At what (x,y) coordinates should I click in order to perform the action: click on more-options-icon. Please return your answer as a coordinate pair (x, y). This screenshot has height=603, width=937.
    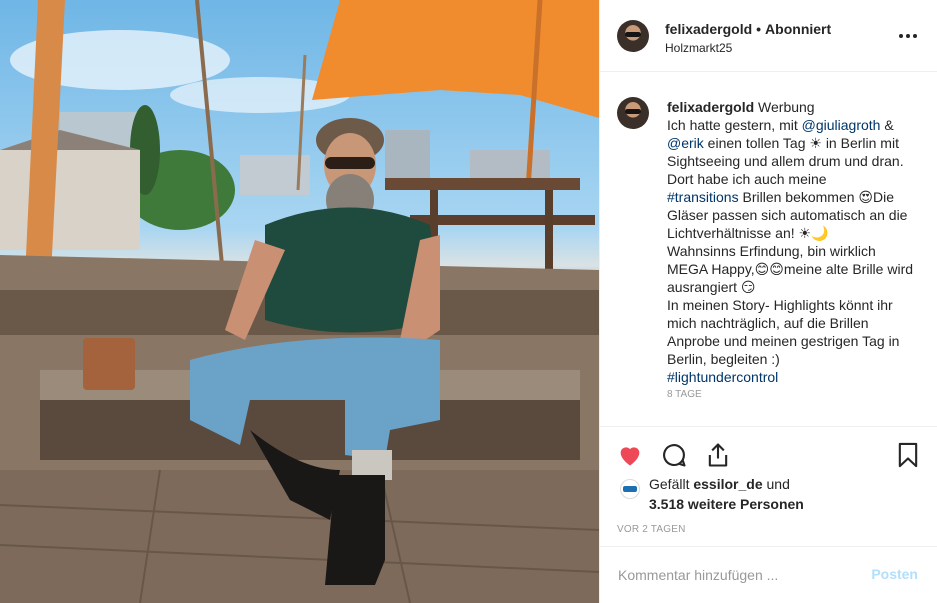
    Looking at the image, I should click on (908, 36).